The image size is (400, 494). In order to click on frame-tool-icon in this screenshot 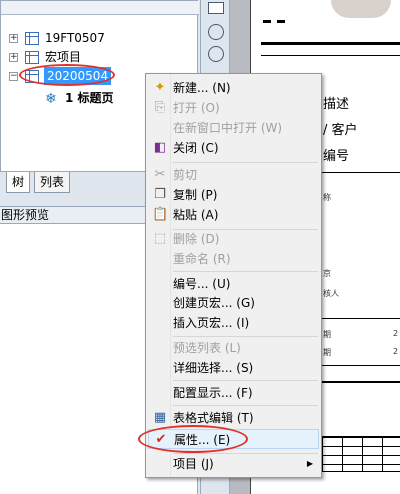, I will do `click(216, 8)`.